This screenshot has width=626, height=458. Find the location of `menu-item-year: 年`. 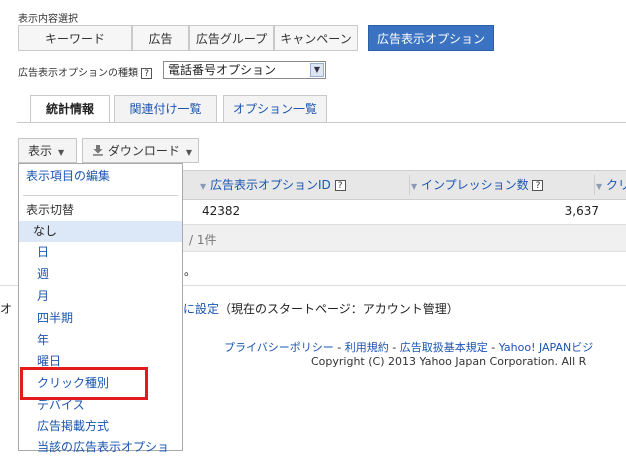

menu-item-year: 年 is located at coordinates (100, 340).